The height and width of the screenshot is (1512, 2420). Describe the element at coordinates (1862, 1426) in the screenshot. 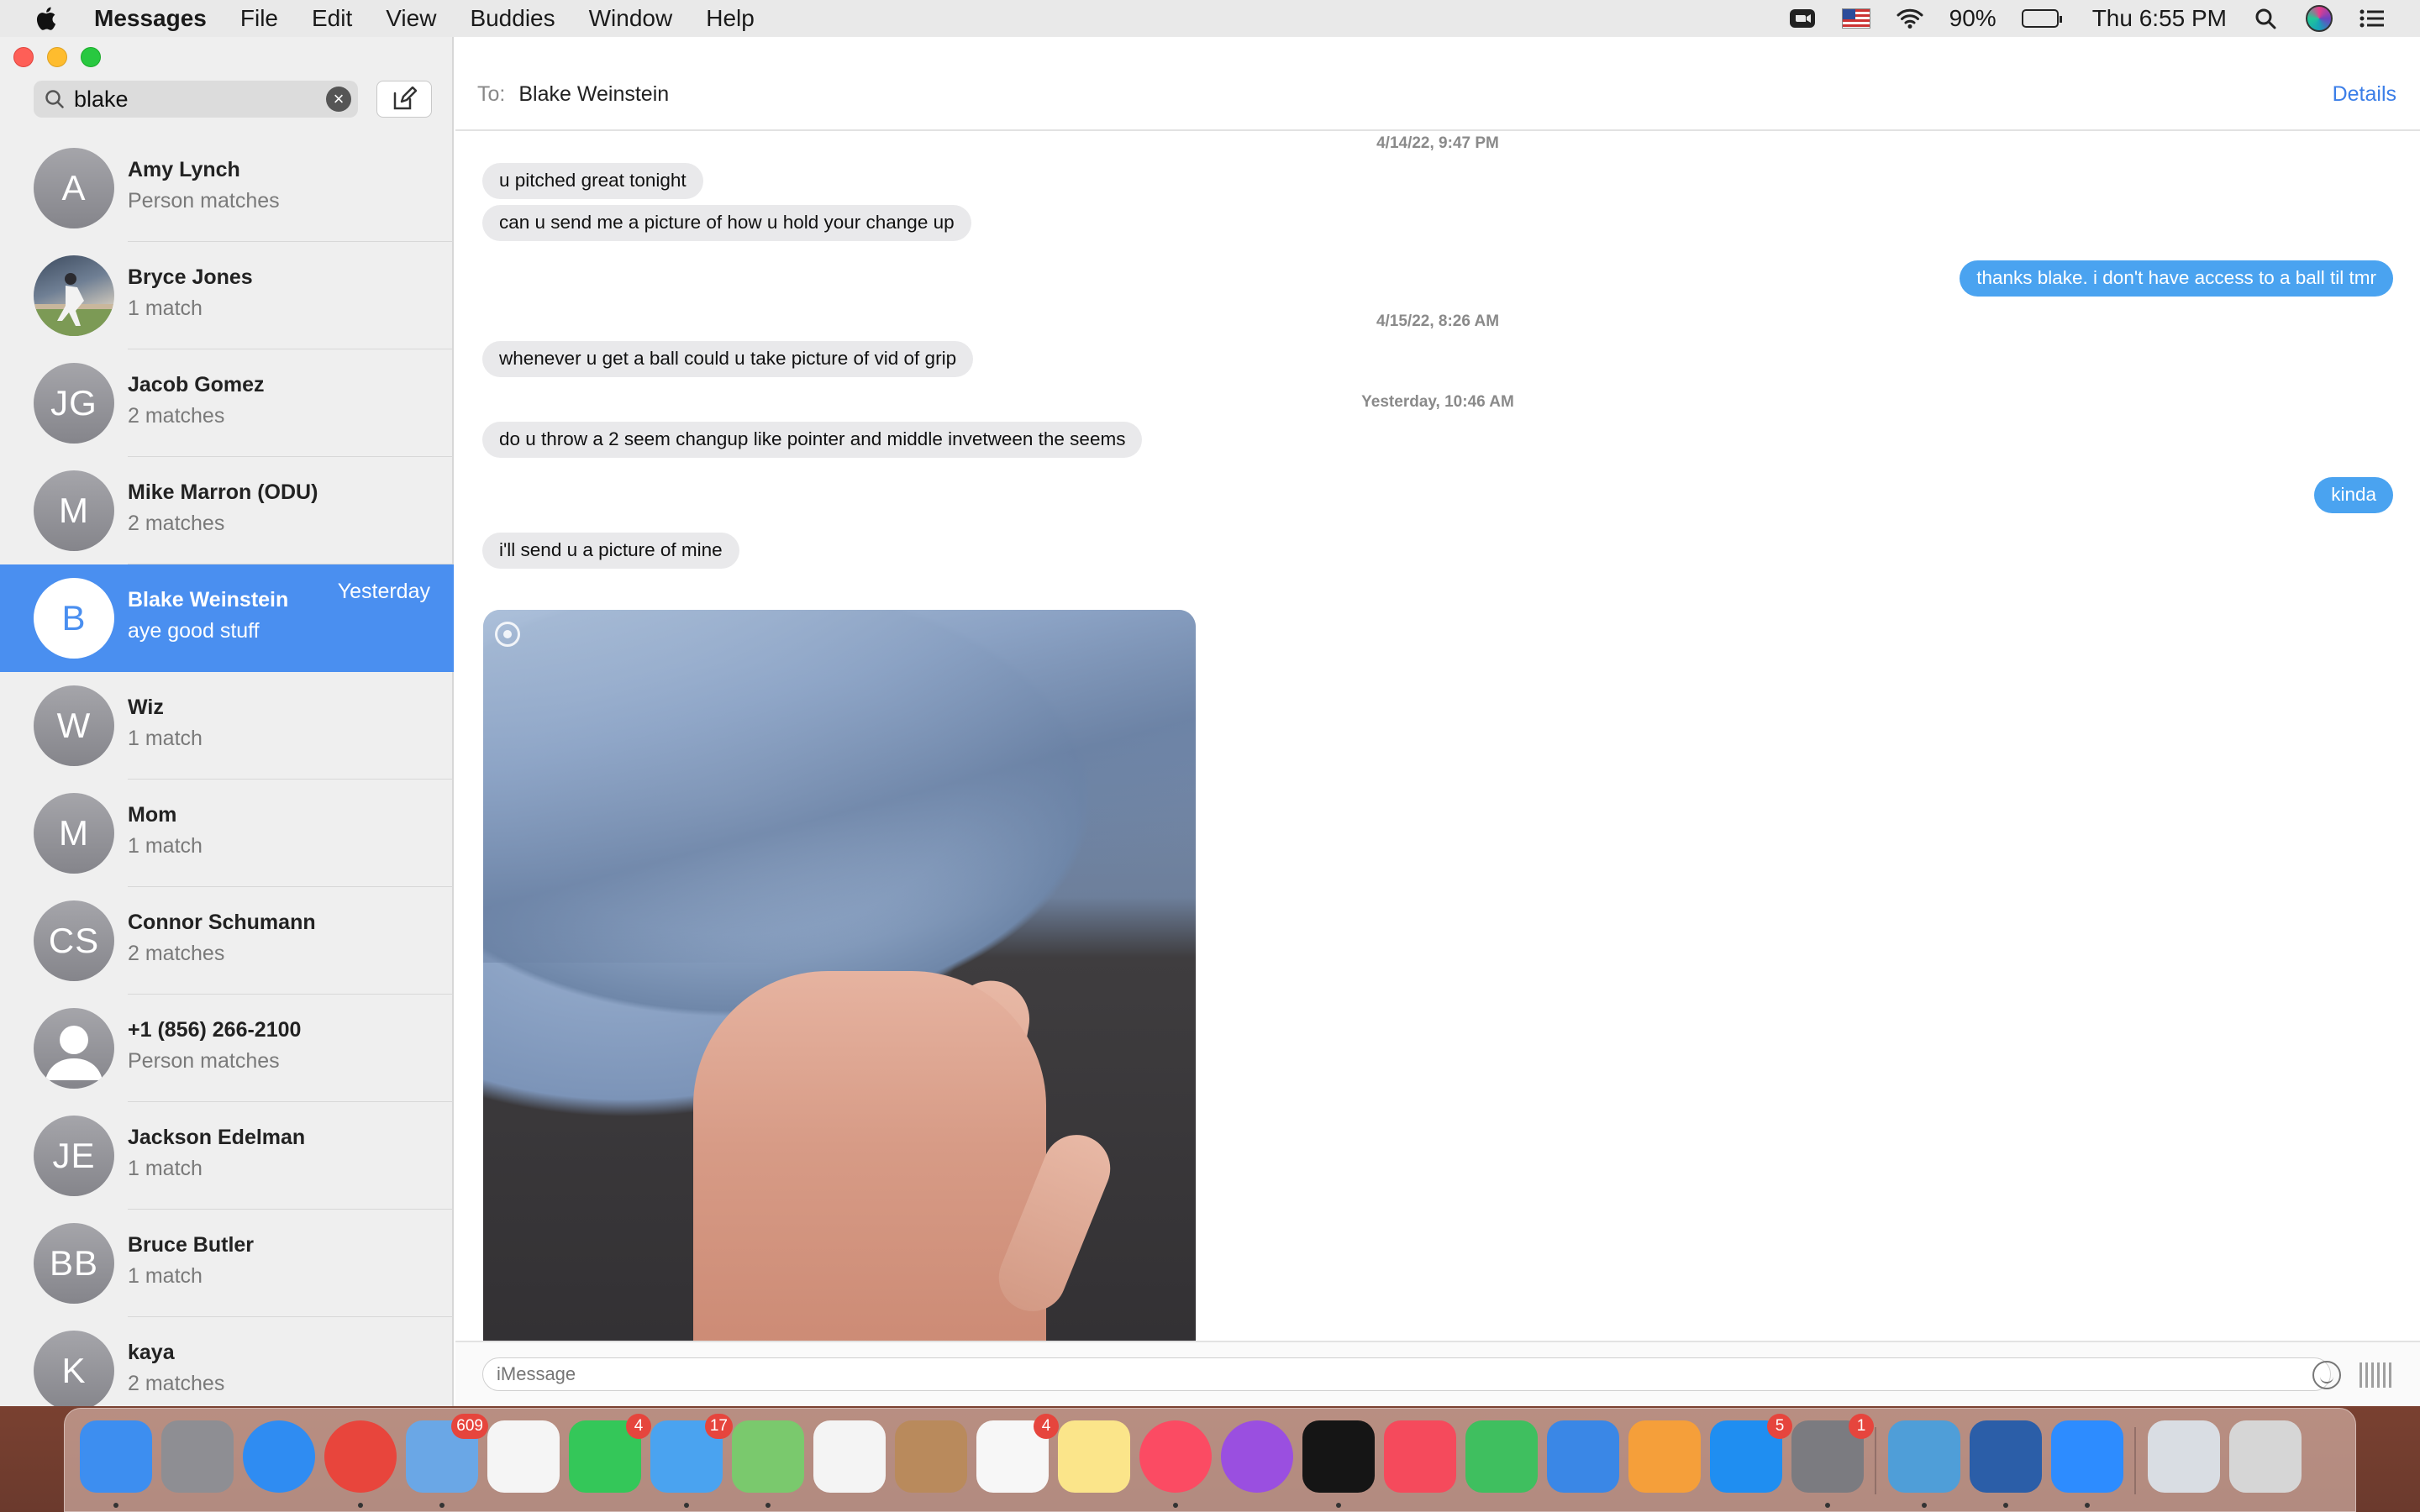

I see `notification-badge: 1` at that location.